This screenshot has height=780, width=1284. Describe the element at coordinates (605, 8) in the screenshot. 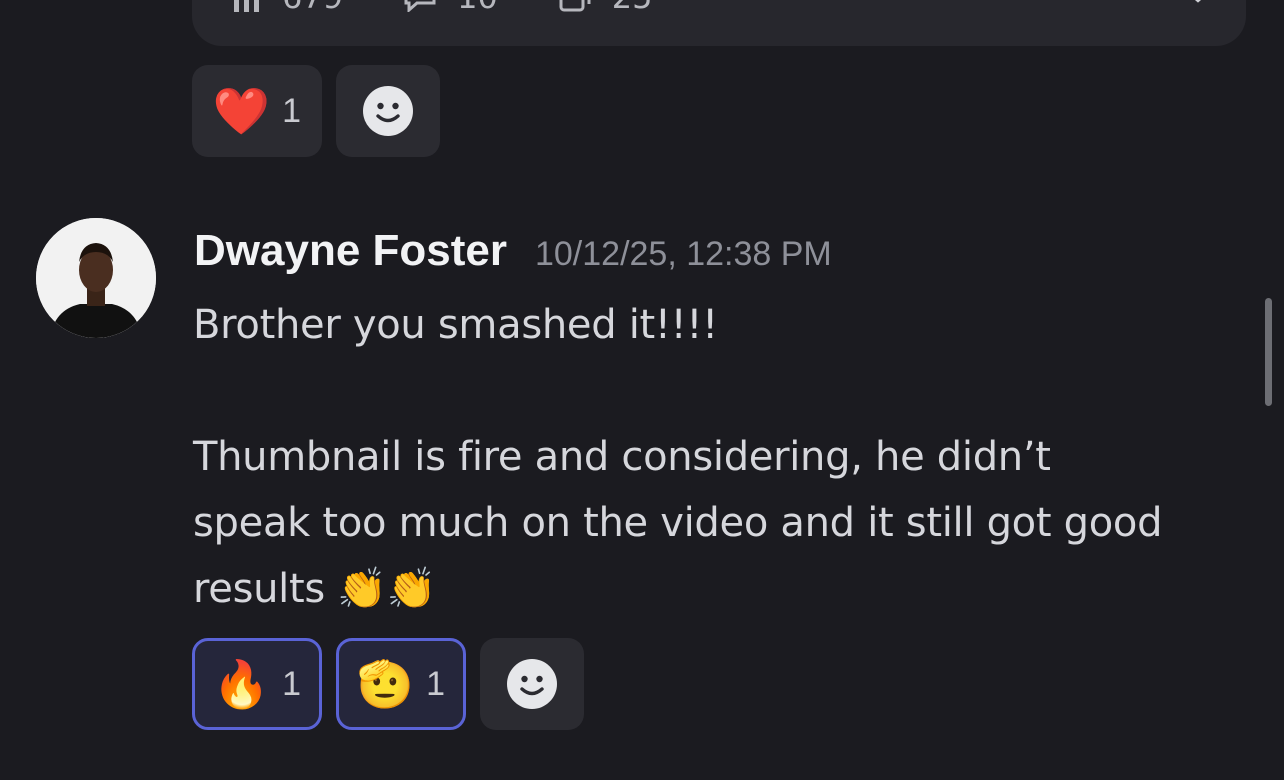

I see `embed-stat-copies: 25` at that location.